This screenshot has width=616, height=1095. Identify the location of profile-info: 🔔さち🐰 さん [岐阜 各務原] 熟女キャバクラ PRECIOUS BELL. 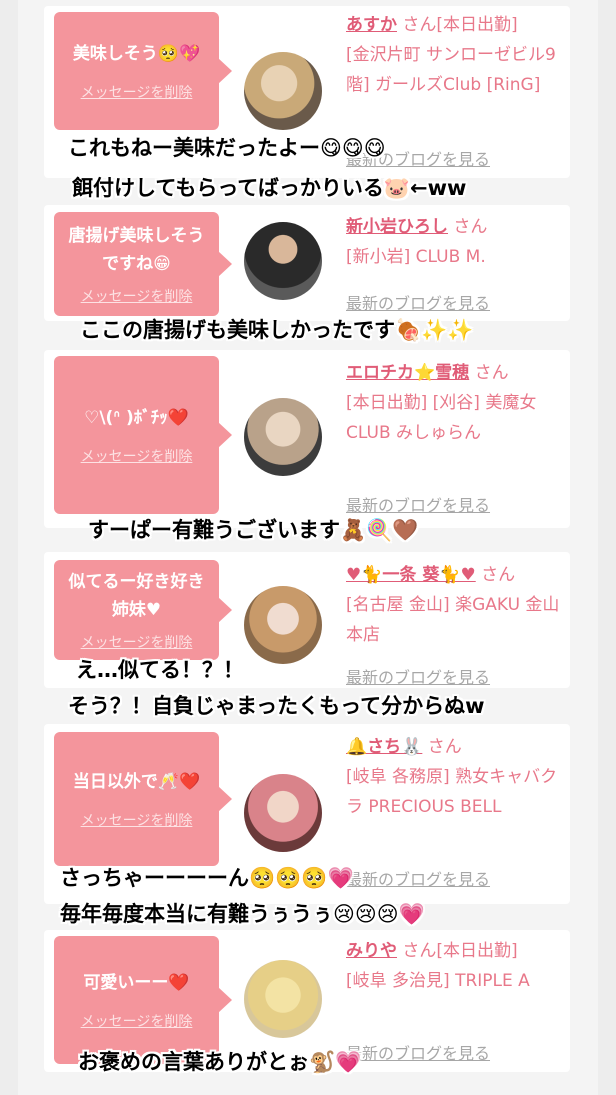
(457, 777).